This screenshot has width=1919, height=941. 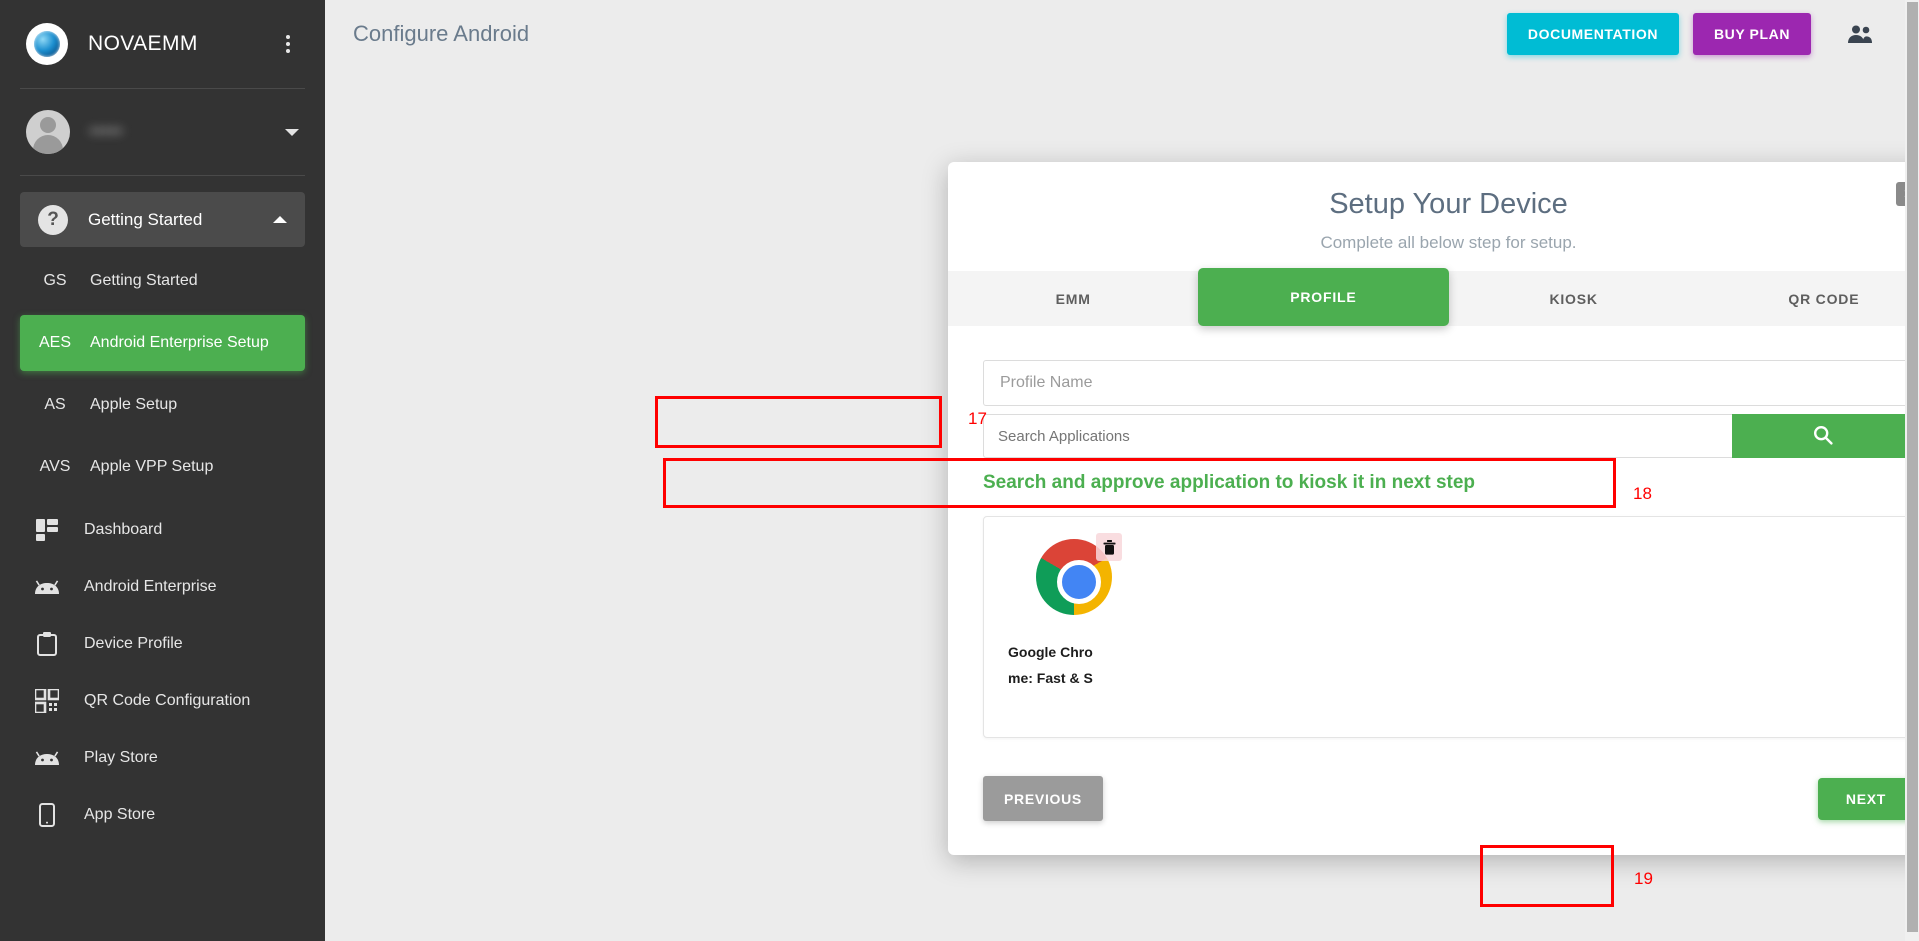 What do you see at coordinates (143, 43) in the screenshot?
I see `brand-name: NOVAEMM` at bounding box center [143, 43].